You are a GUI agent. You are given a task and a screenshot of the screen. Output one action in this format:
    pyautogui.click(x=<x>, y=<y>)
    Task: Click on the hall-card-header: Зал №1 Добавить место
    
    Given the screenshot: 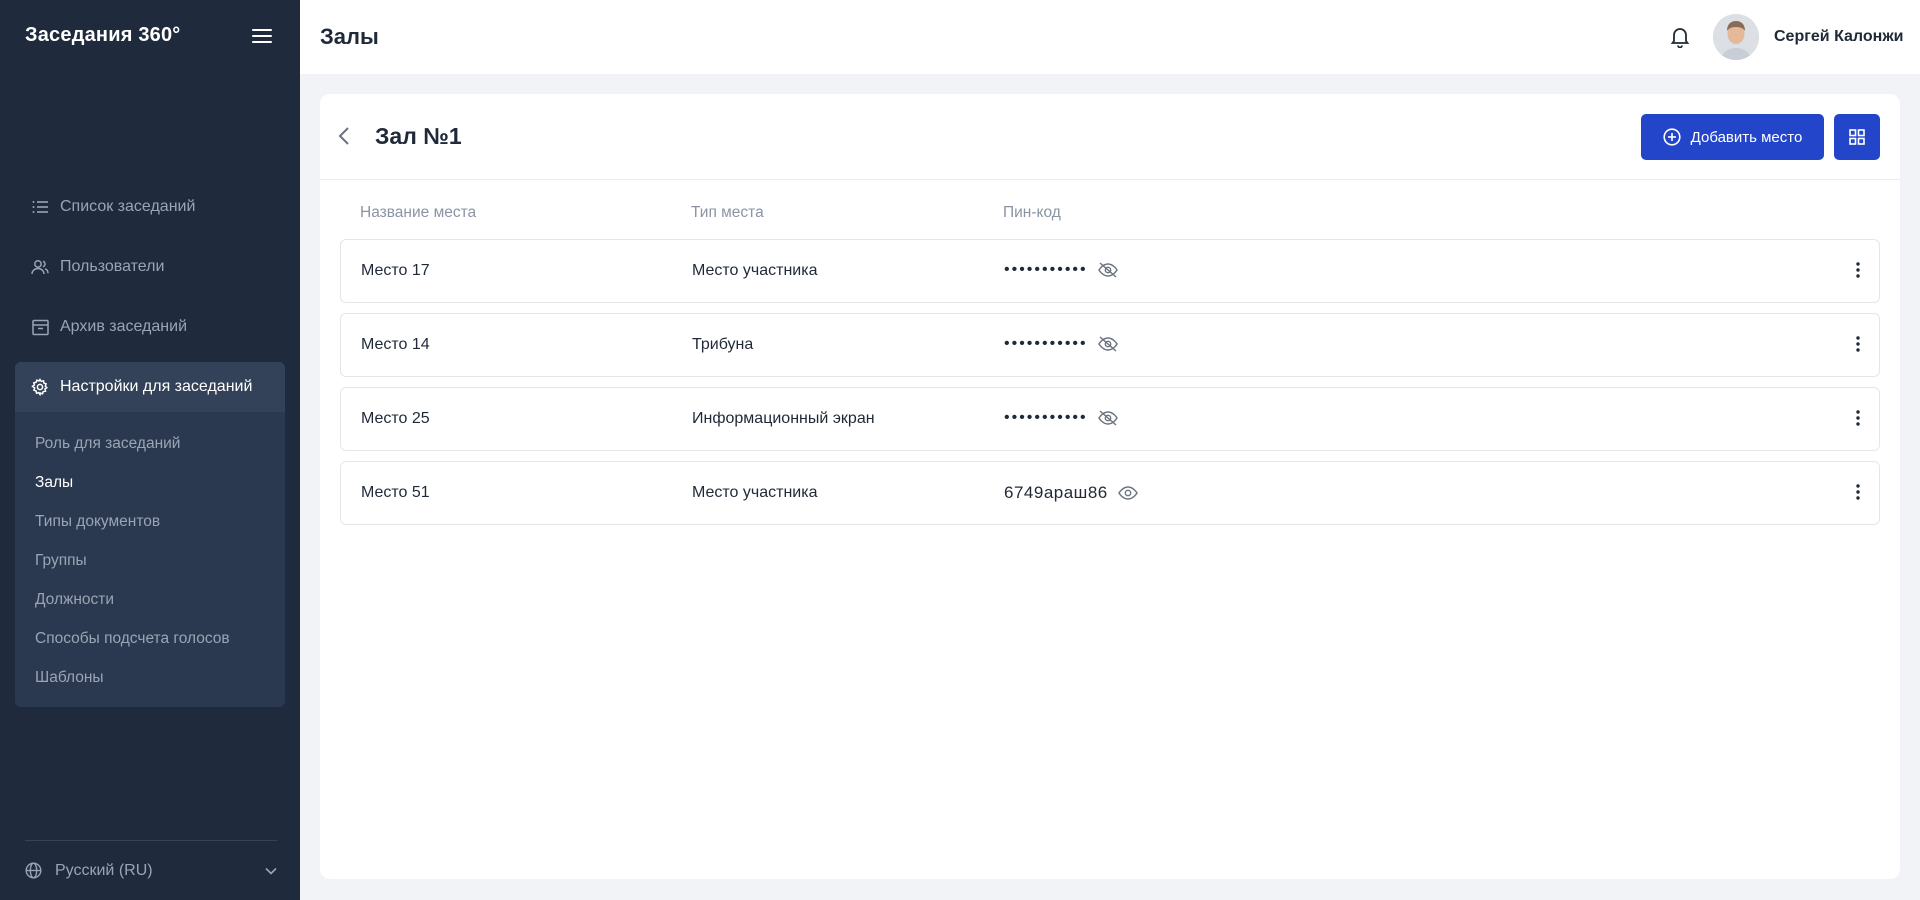 What is the action you would take?
    pyautogui.click(x=1110, y=137)
    